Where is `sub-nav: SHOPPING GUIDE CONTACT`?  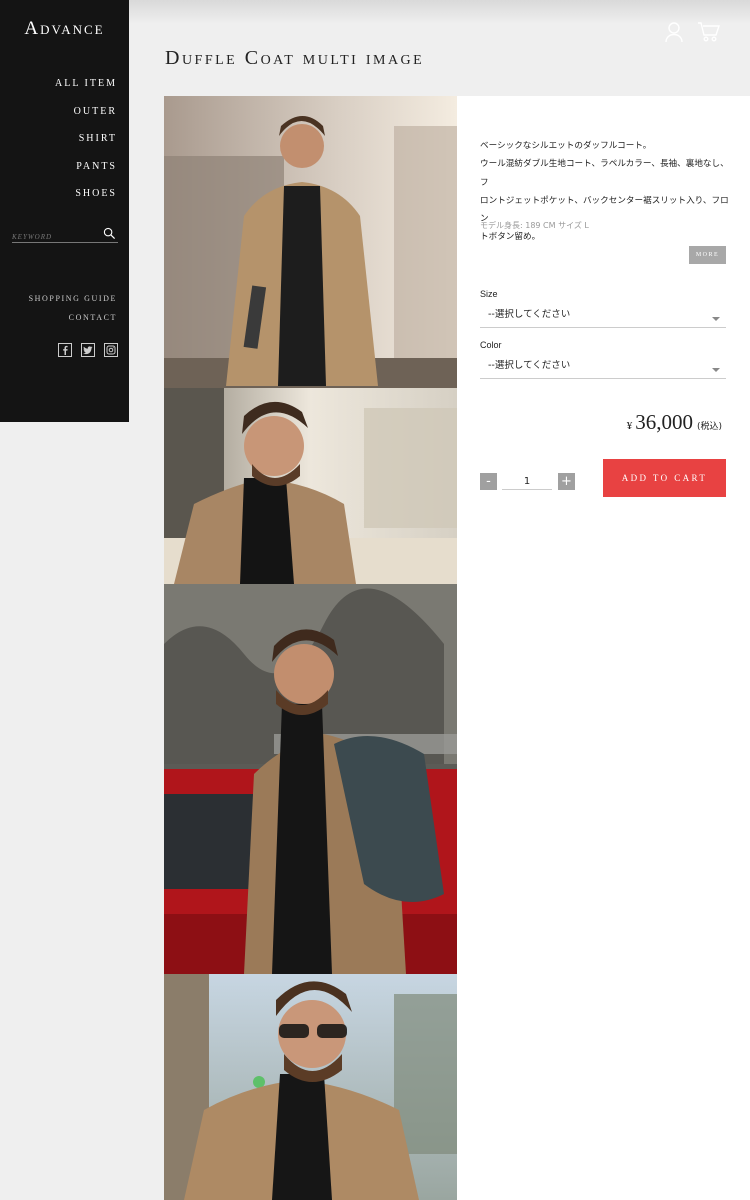
sub-nav: SHOPPING GUIDE CONTACT is located at coordinates (73, 312).